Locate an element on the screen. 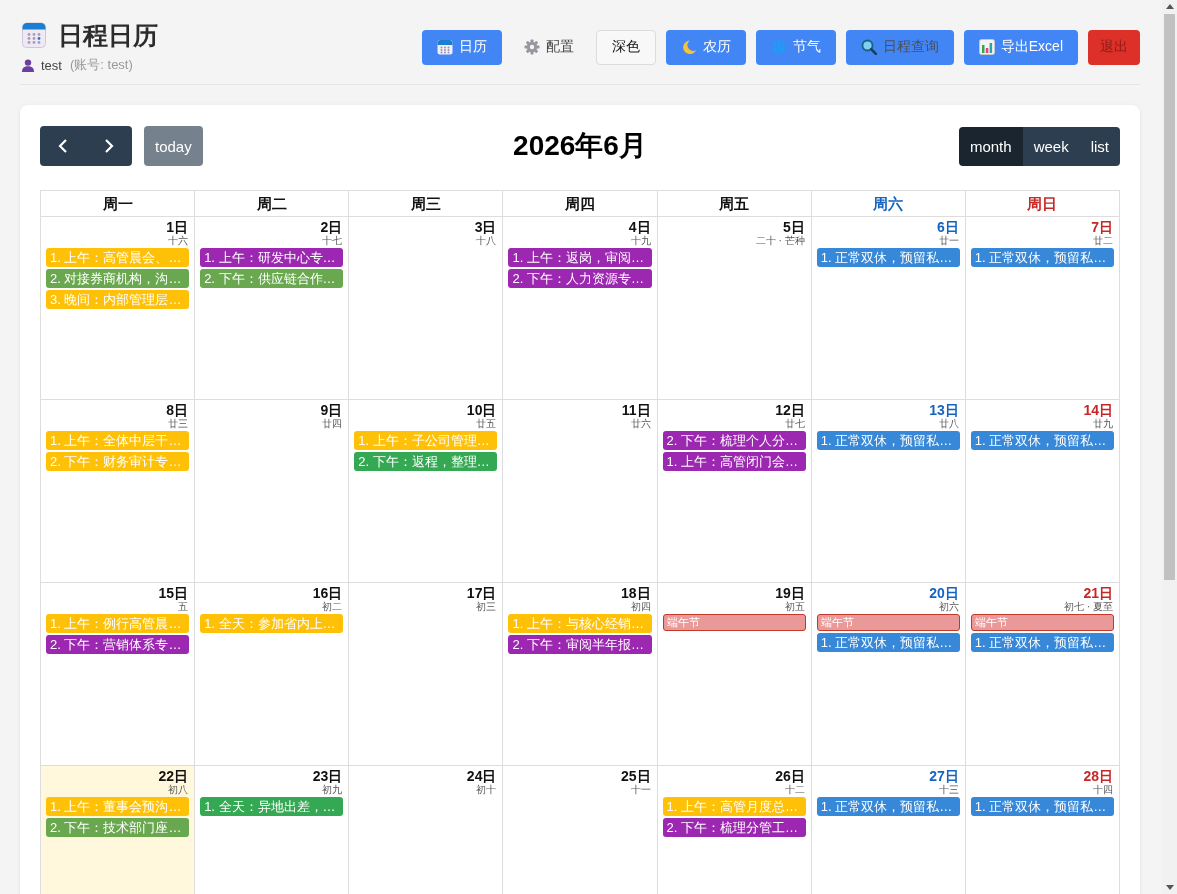  lunar-date: 廿五 is located at coordinates (486, 423).